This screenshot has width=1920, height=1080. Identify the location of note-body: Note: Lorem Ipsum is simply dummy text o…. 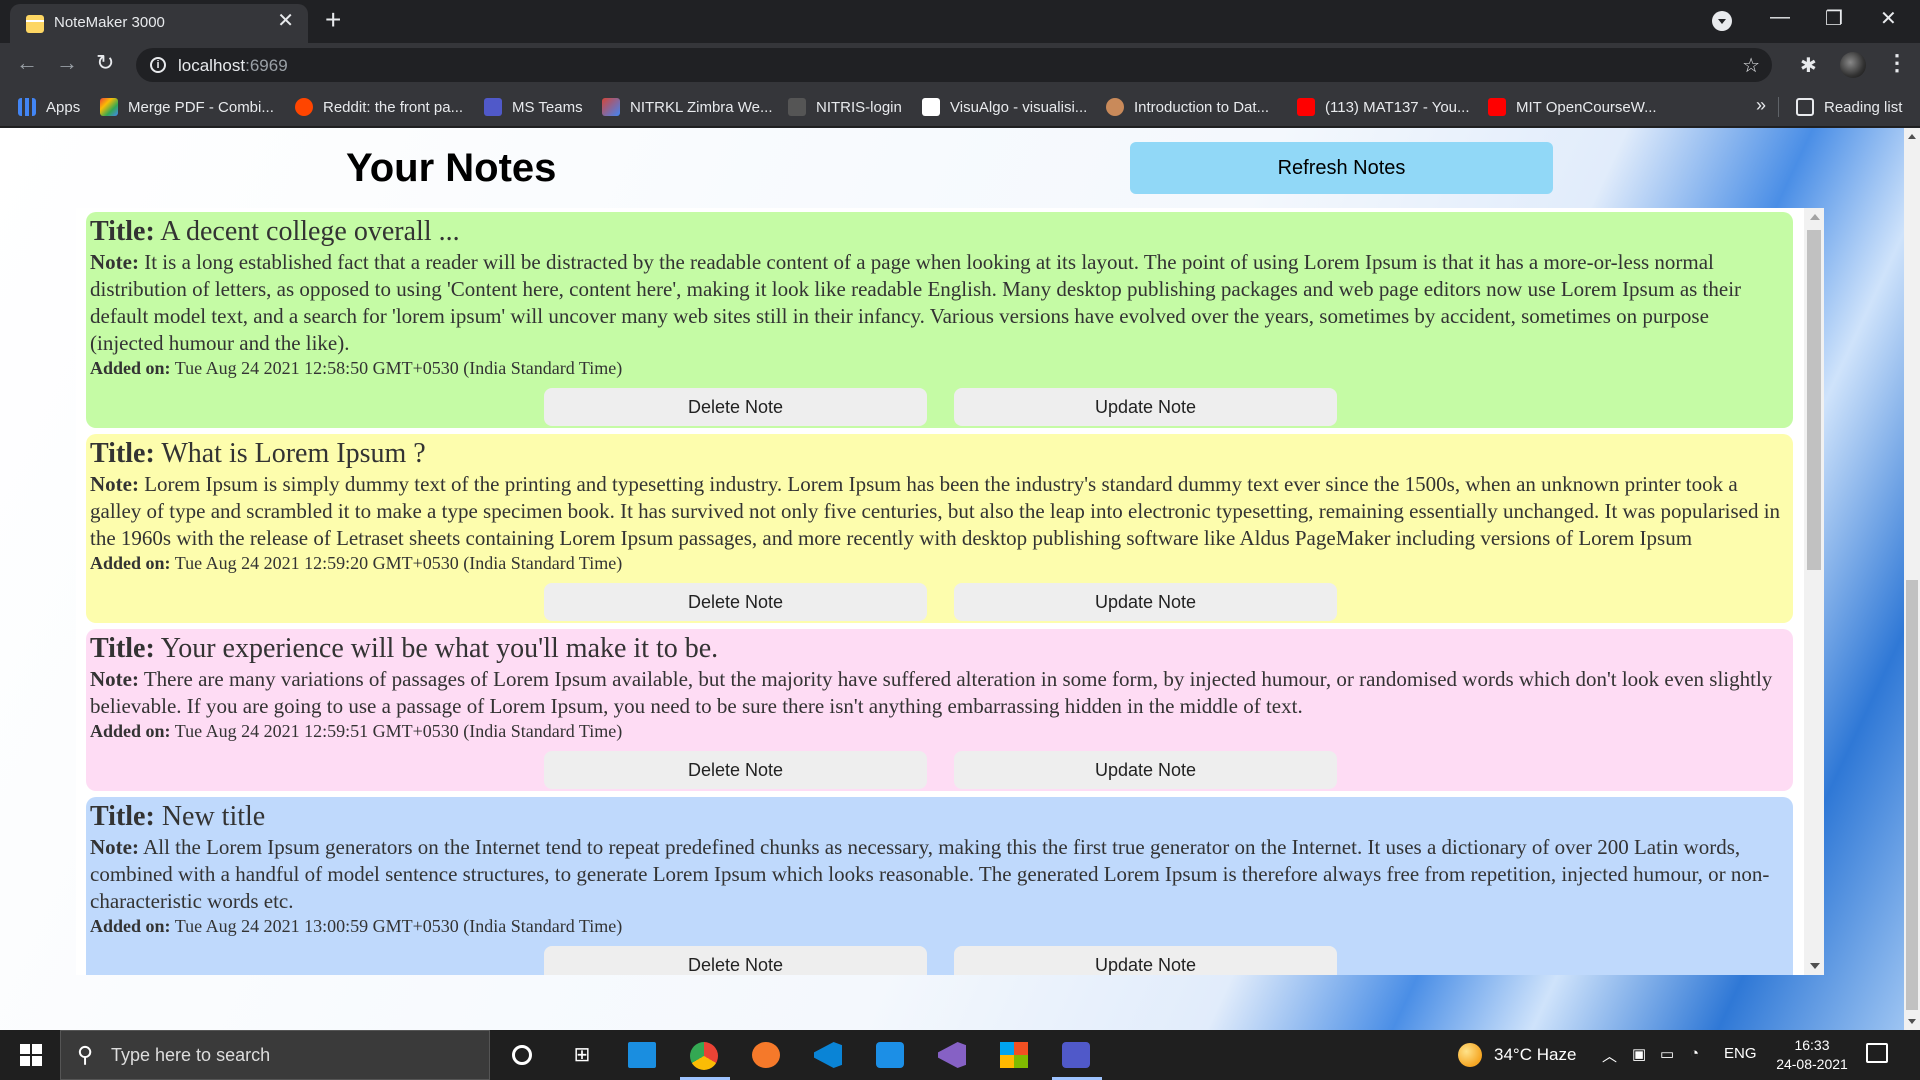
(935, 511).